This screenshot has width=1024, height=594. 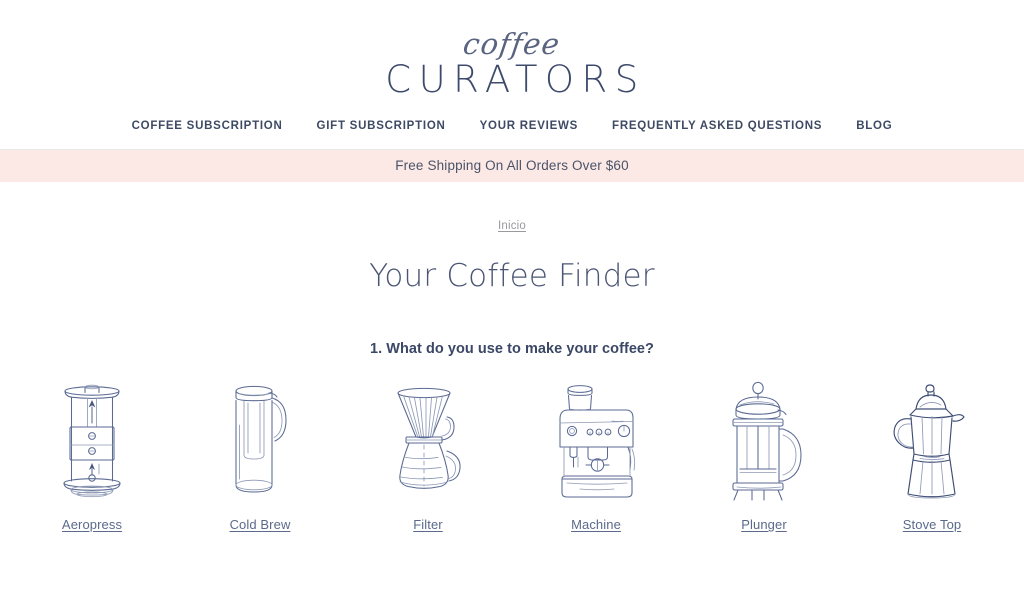 What do you see at coordinates (596, 524) in the screenshot?
I see `option-label-machine: Machine` at bounding box center [596, 524].